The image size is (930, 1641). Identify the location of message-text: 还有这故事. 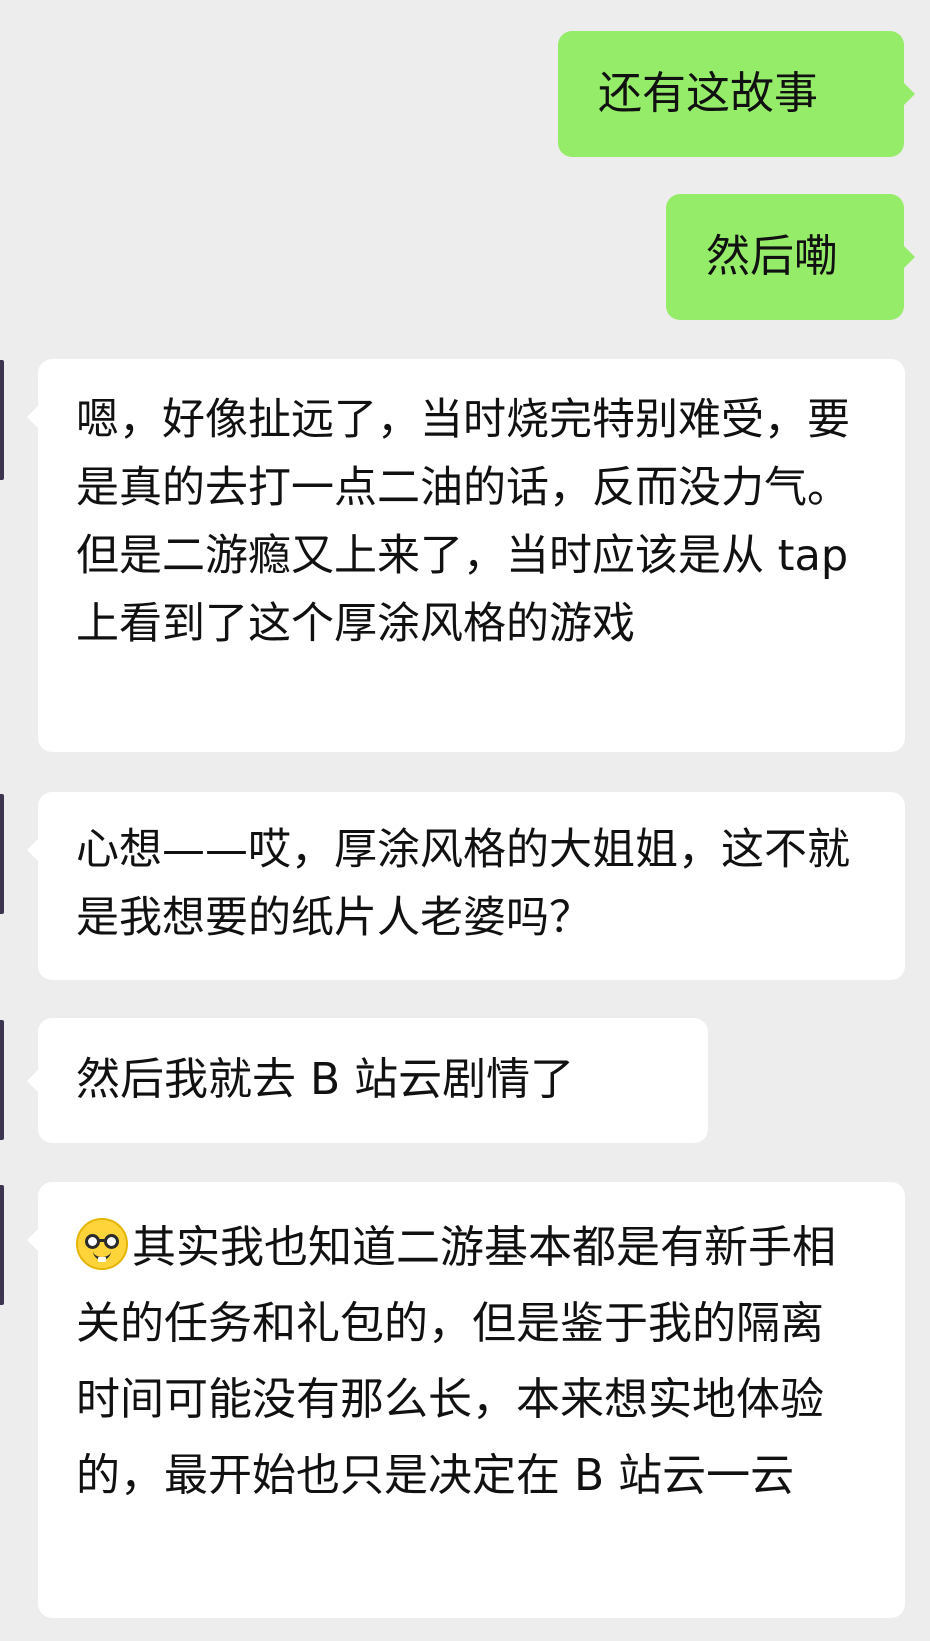
(708, 93).